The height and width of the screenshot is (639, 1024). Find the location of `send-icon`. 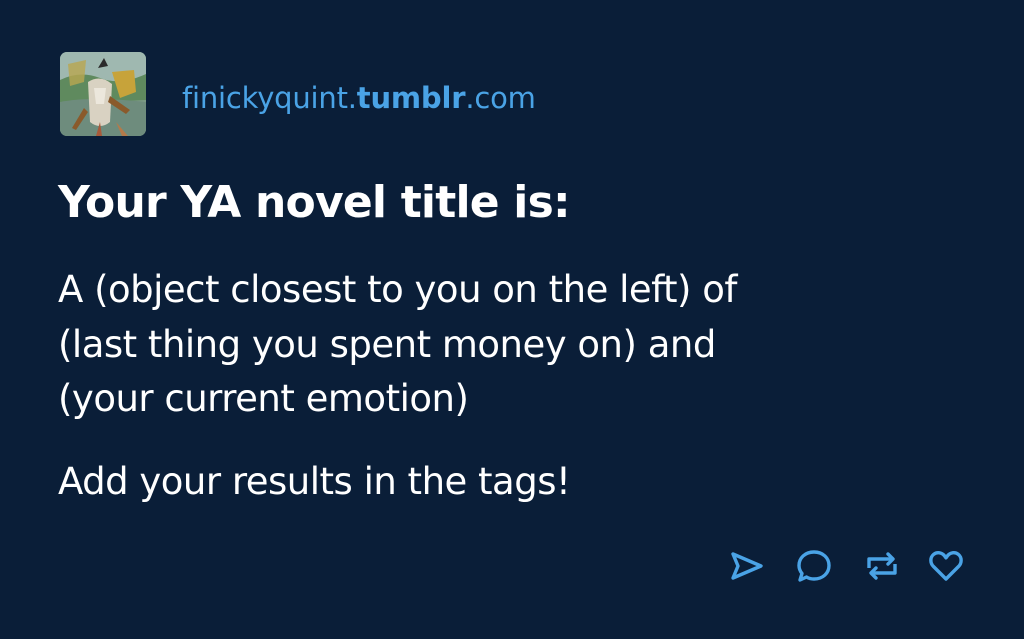

send-icon is located at coordinates (747, 566).